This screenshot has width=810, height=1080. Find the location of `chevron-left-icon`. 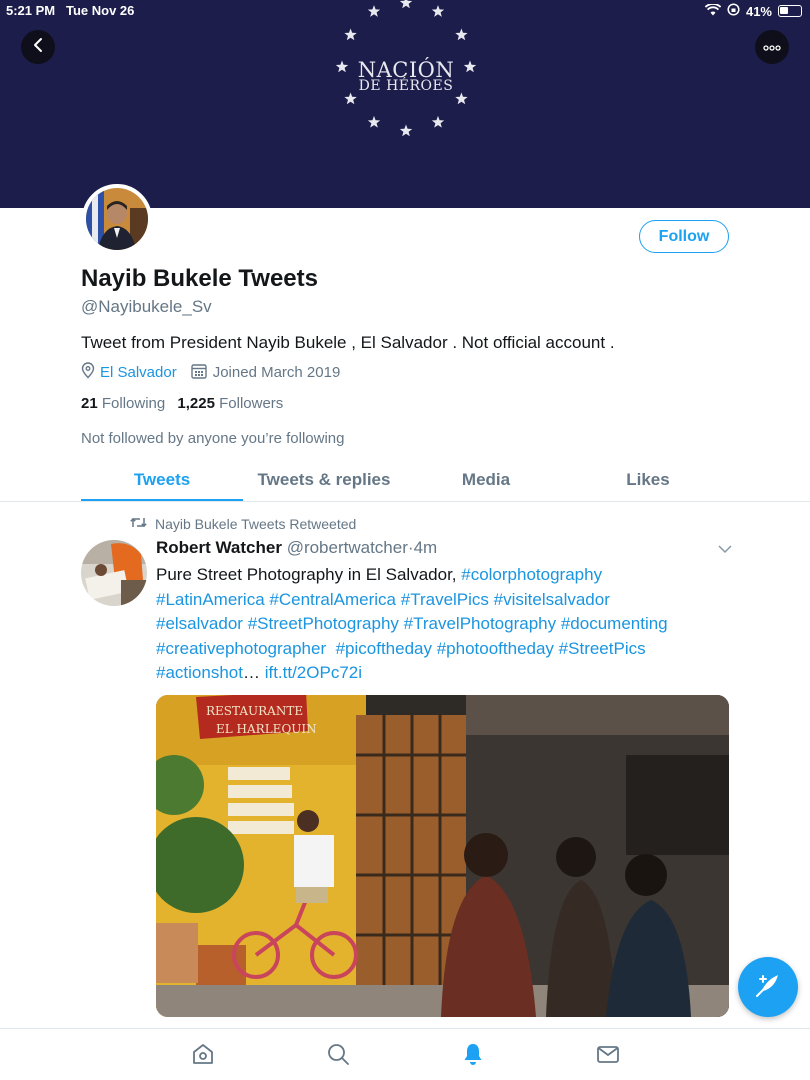

chevron-left-icon is located at coordinates (38, 47).